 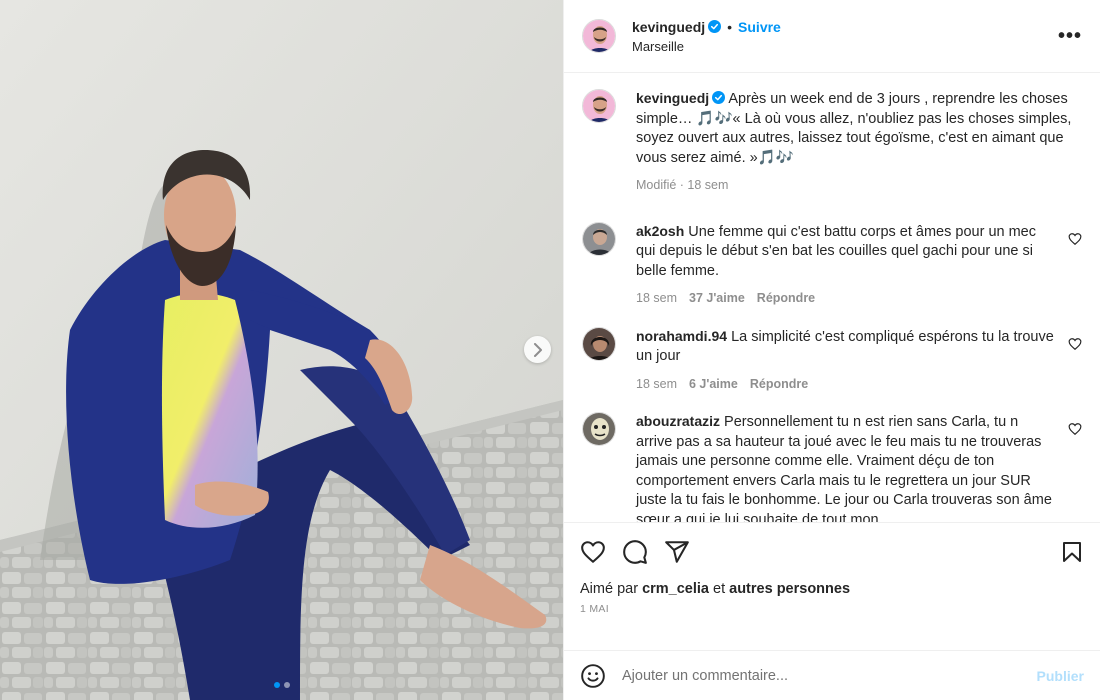 What do you see at coordinates (281, 685) in the screenshot?
I see `carousel-dots` at bounding box center [281, 685].